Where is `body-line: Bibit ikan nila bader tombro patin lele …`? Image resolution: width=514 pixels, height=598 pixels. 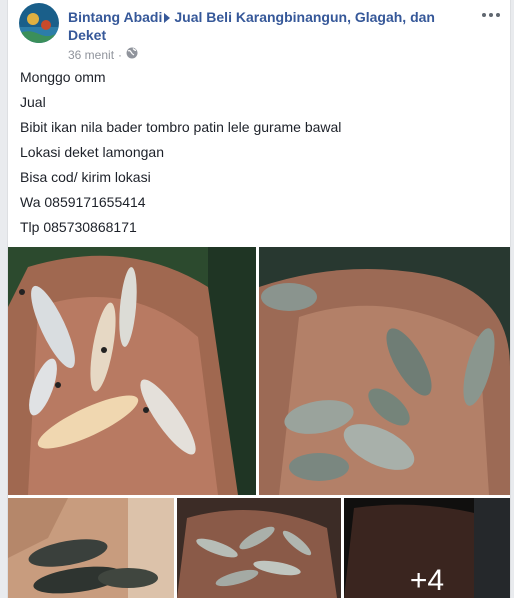 body-line: Bibit ikan nila bader tombro patin lele … is located at coordinates (181, 127).